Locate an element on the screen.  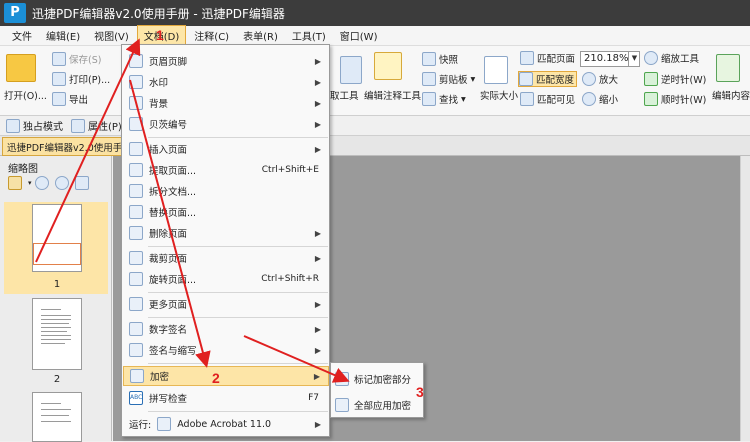
gear-icon is located at coordinates (15, 183).